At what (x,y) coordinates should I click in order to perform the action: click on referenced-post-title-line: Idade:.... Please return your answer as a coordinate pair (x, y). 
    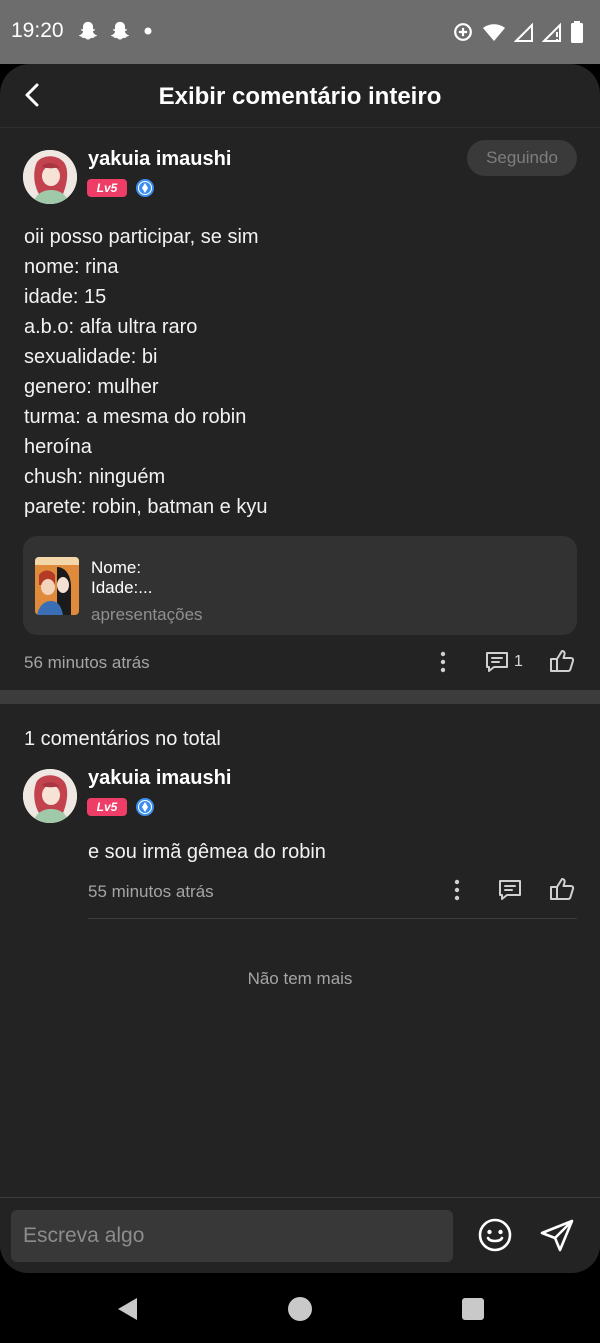
    Looking at the image, I should click on (122, 587).